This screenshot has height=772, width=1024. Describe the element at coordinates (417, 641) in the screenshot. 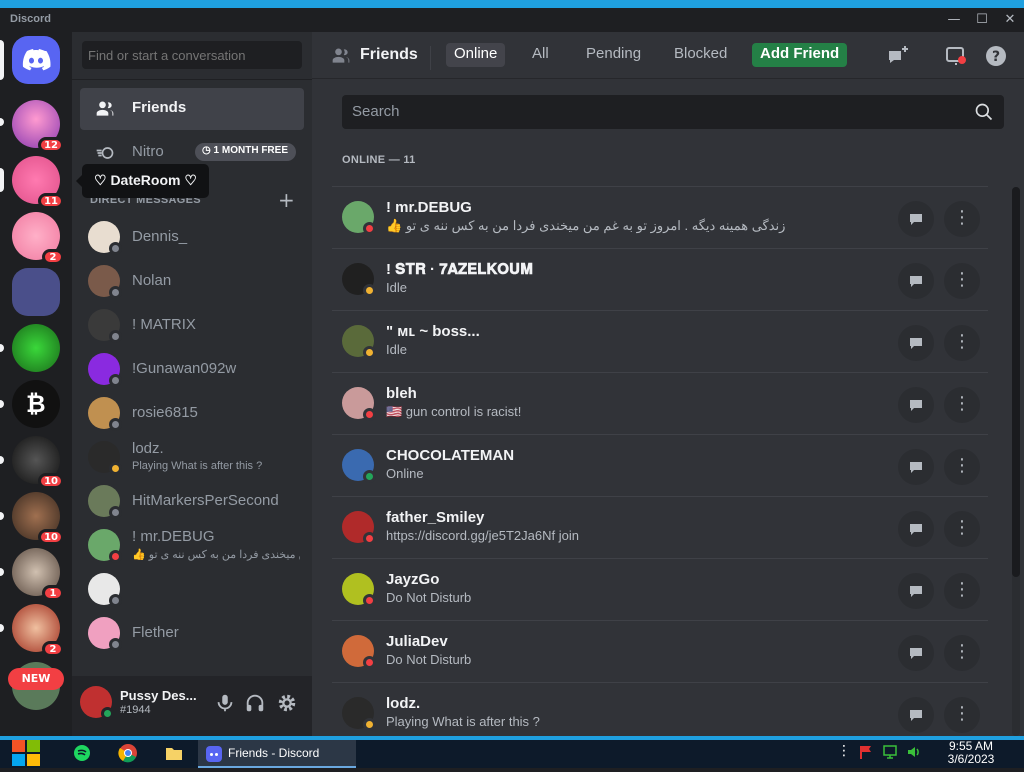

I see `friend-name: JuliaDev` at that location.